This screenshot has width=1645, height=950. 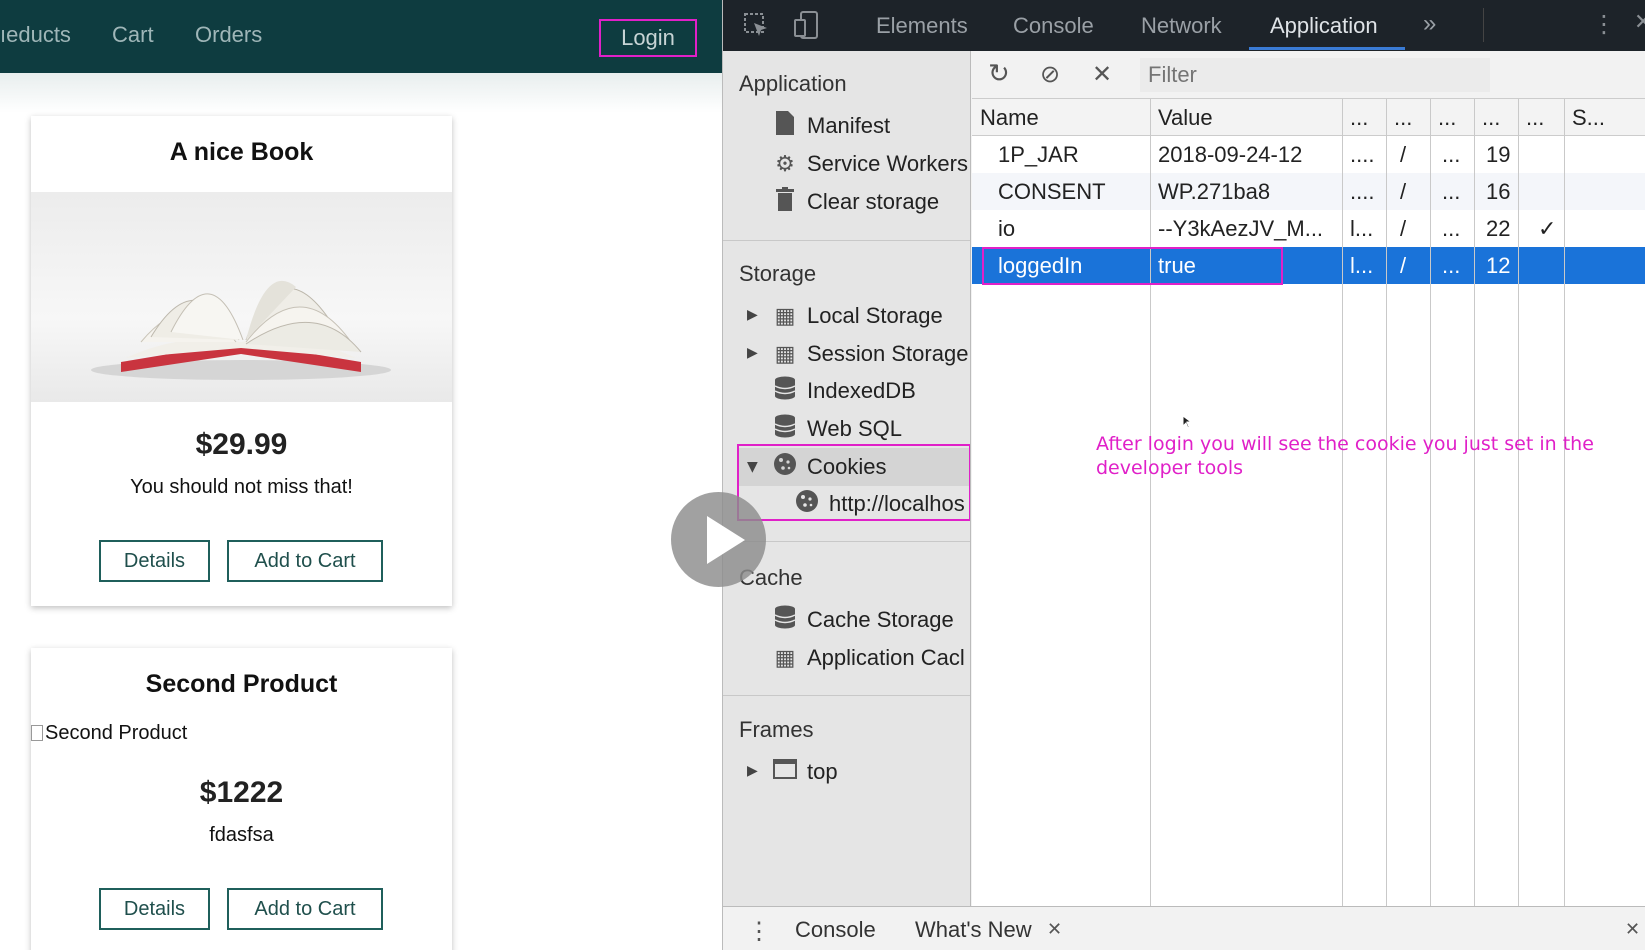 What do you see at coordinates (999, 74) in the screenshot?
I see `refresh-icon: ↻` at bounding box center [999, 74].